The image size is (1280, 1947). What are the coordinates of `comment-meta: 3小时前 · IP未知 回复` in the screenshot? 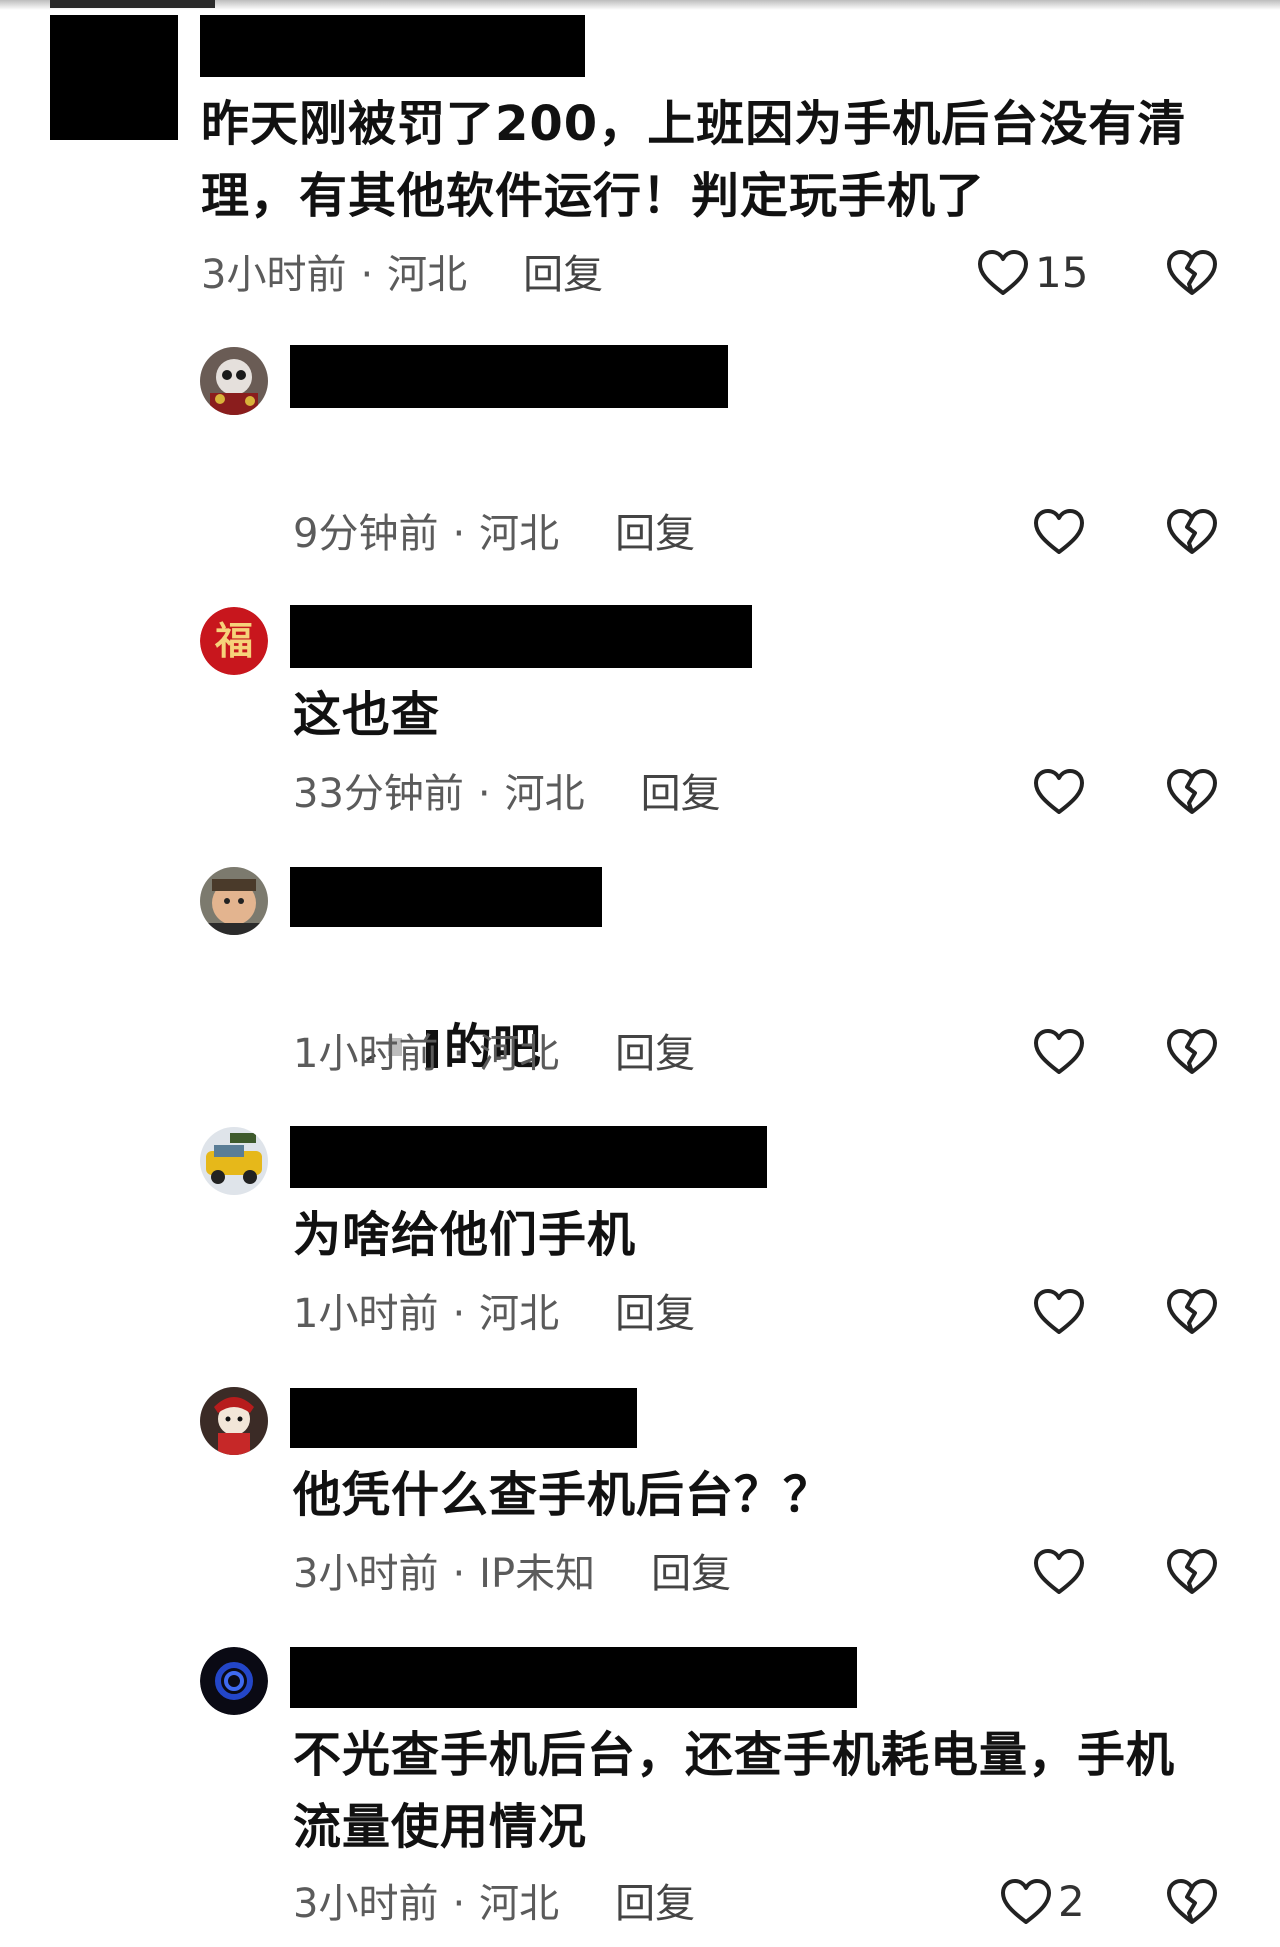 It's located at (512, 1574).